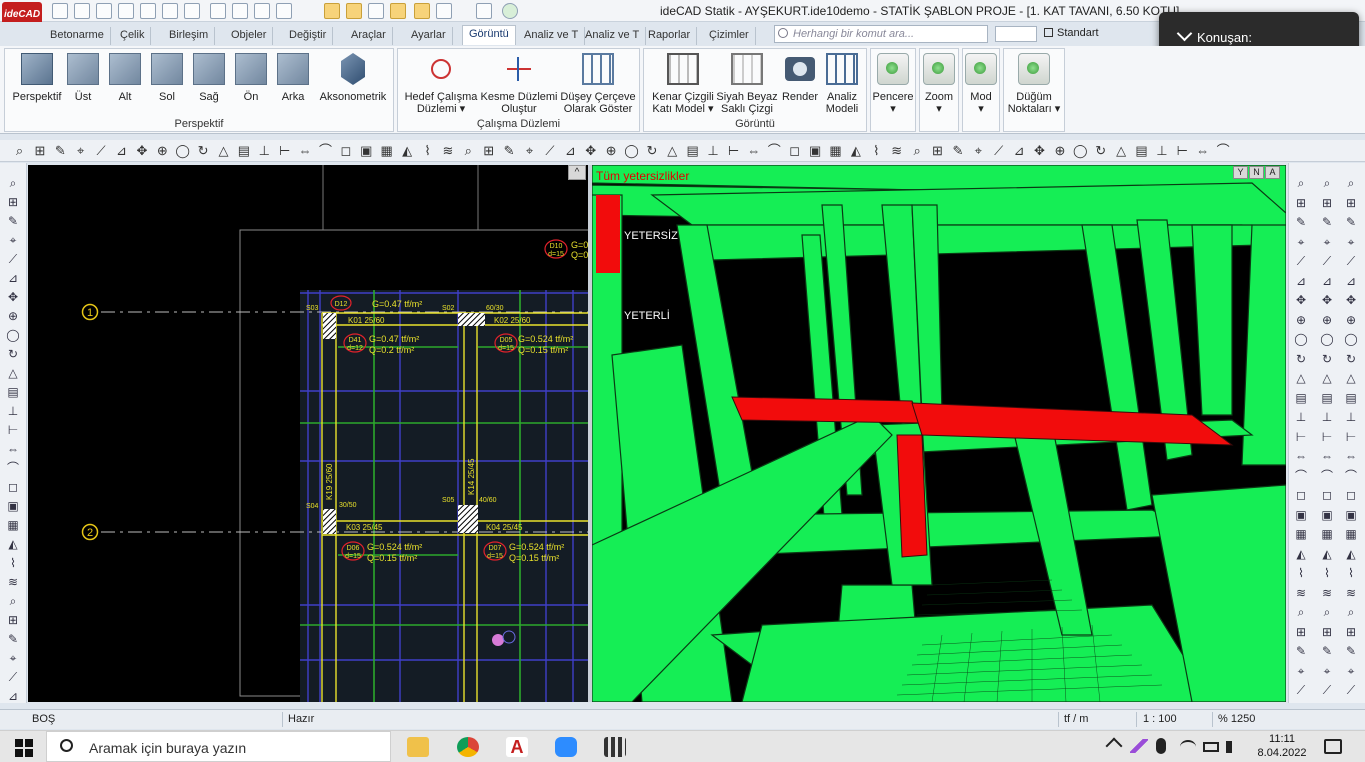  Describe the element at coordinates (218, 11) in the screenshot. I see `select-icon` at that location.